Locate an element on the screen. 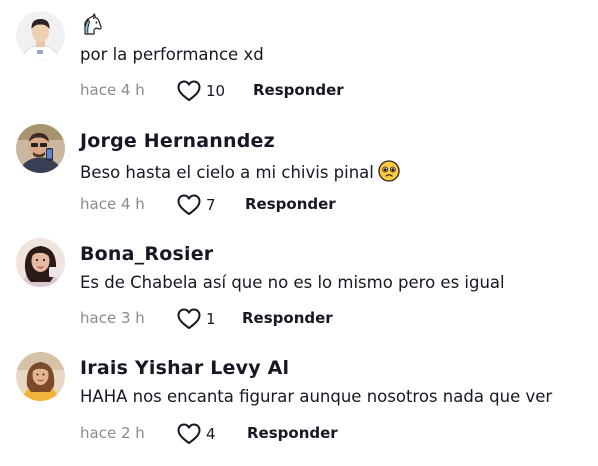 The image size is (598, 466). comment-timestamp: hace 2 h is located at coordinates (112, 433).